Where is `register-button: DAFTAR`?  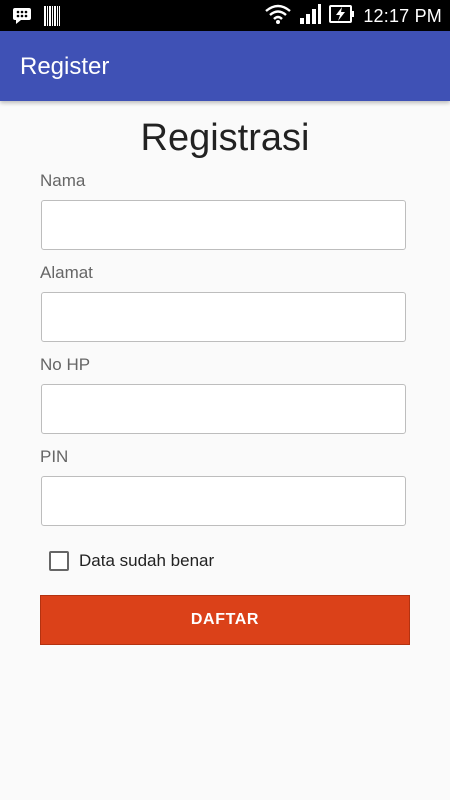
register-button: DAFTAR is located at coordinates (225, 620).